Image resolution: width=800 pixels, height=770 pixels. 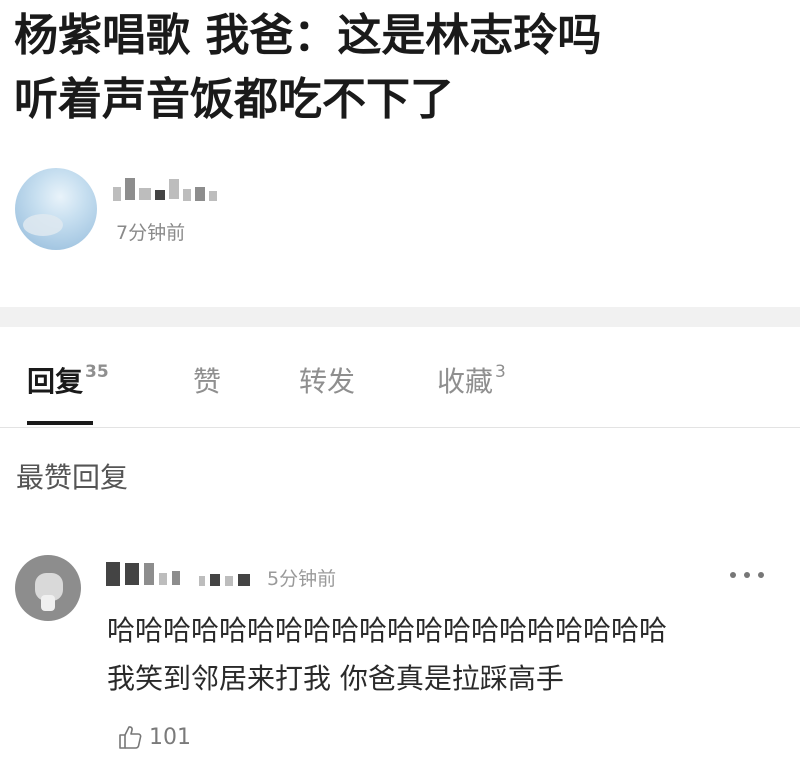 What do you see at coordinates (97, 372) in the screenshot?
I see `tab-replies-count: 35` at bounding box center [97, 372].